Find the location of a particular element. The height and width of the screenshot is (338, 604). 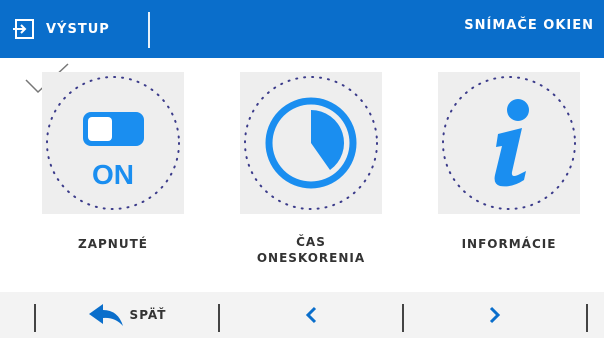

back-label: SPÄŤ is located at coordinates (148, 315).